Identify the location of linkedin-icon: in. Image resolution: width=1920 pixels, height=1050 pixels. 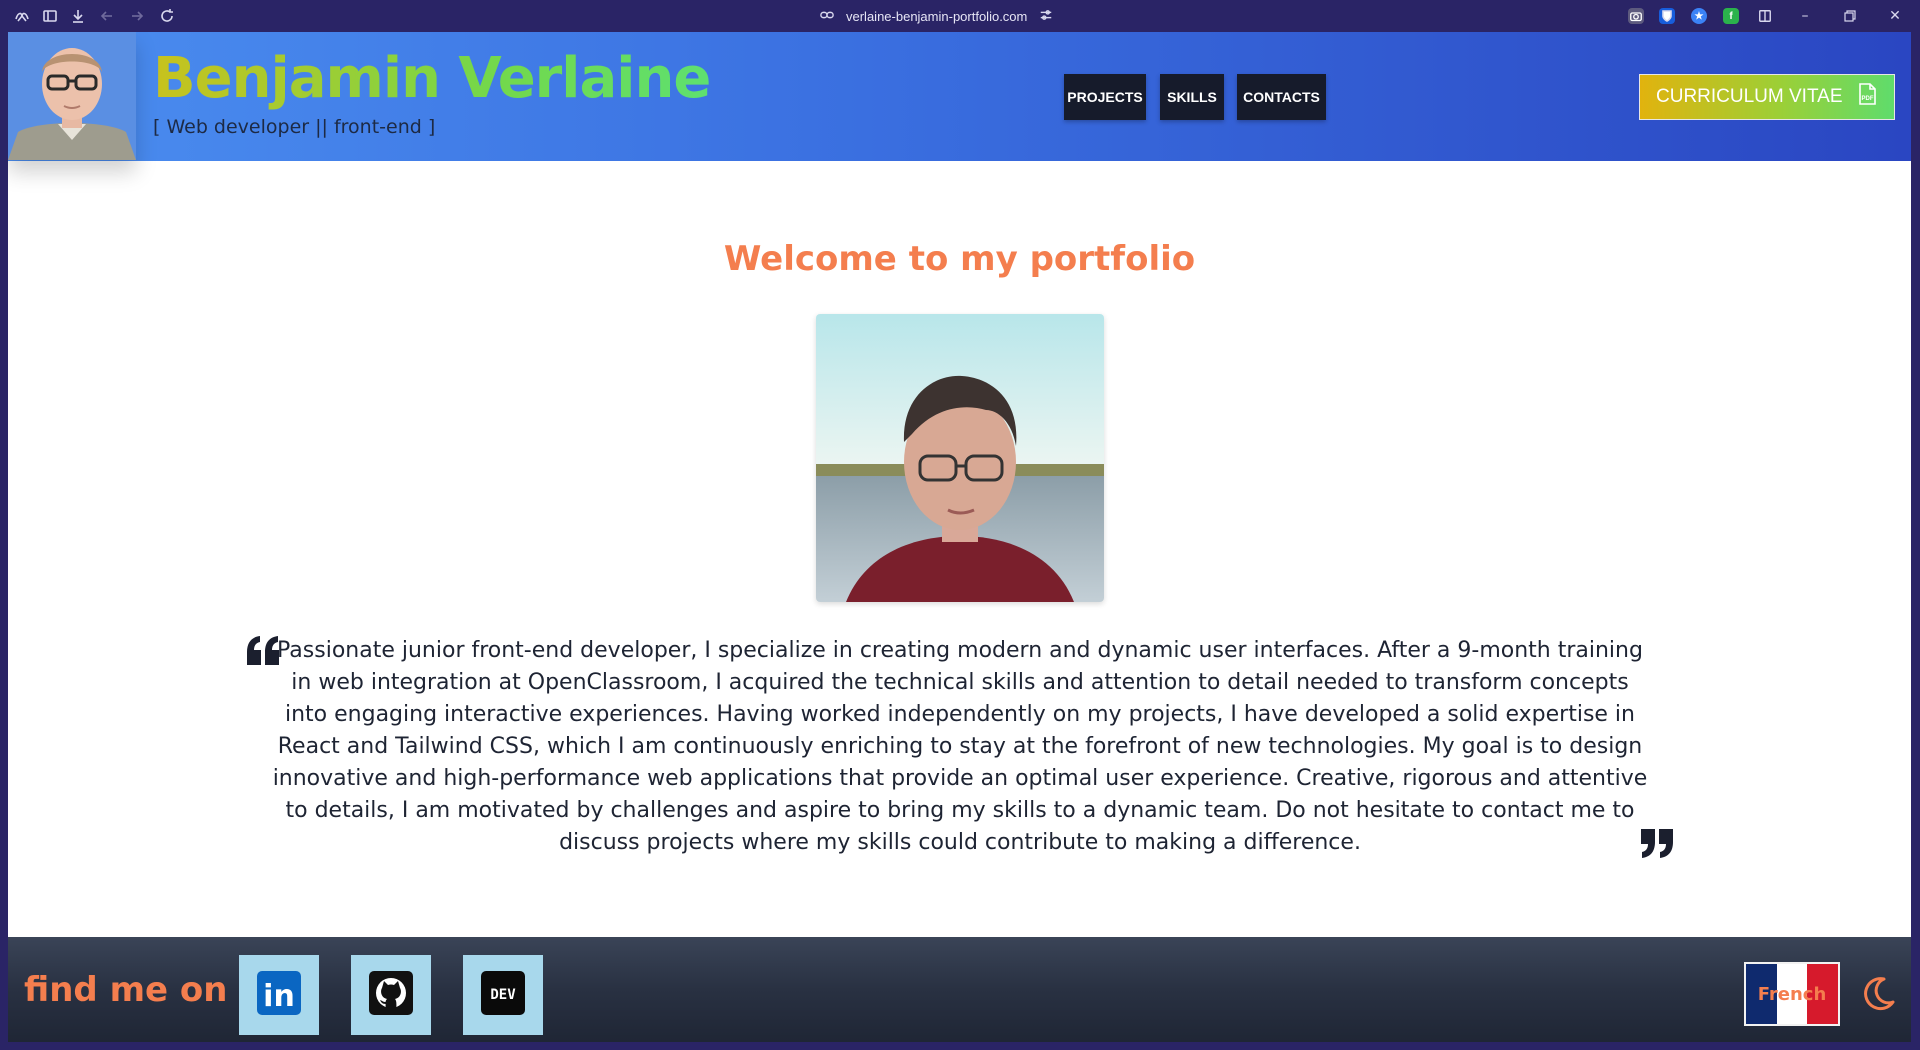
(279, 995).